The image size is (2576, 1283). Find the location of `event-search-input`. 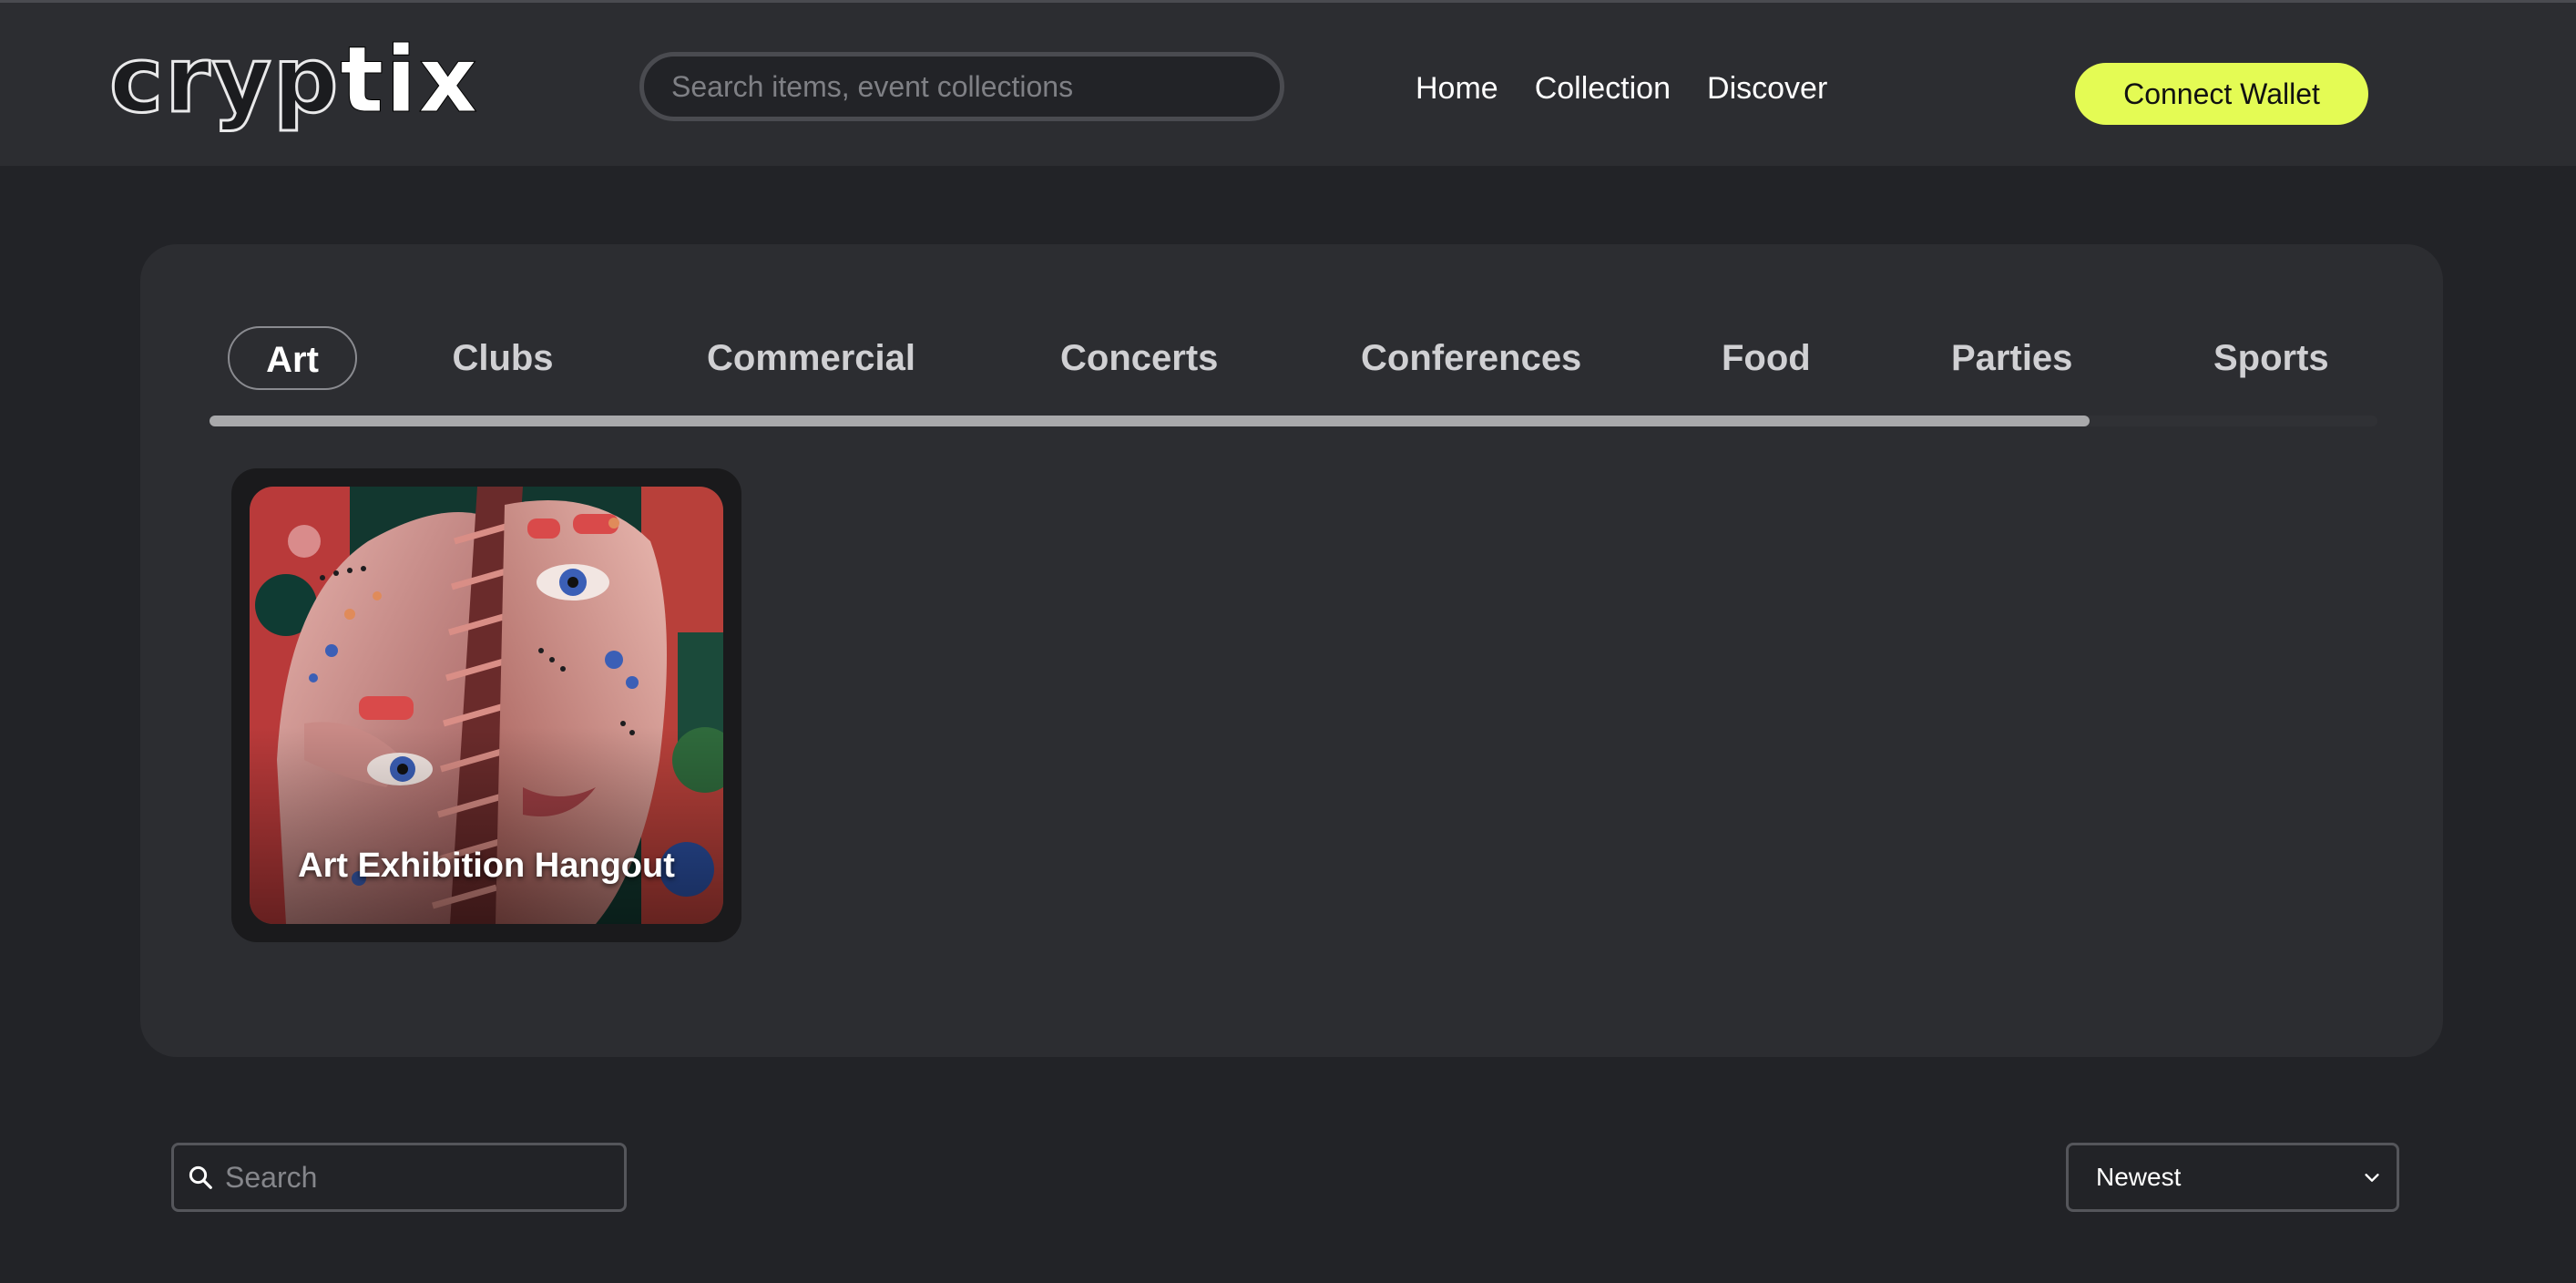

event-search-input is located at coordinates (423, 1177).